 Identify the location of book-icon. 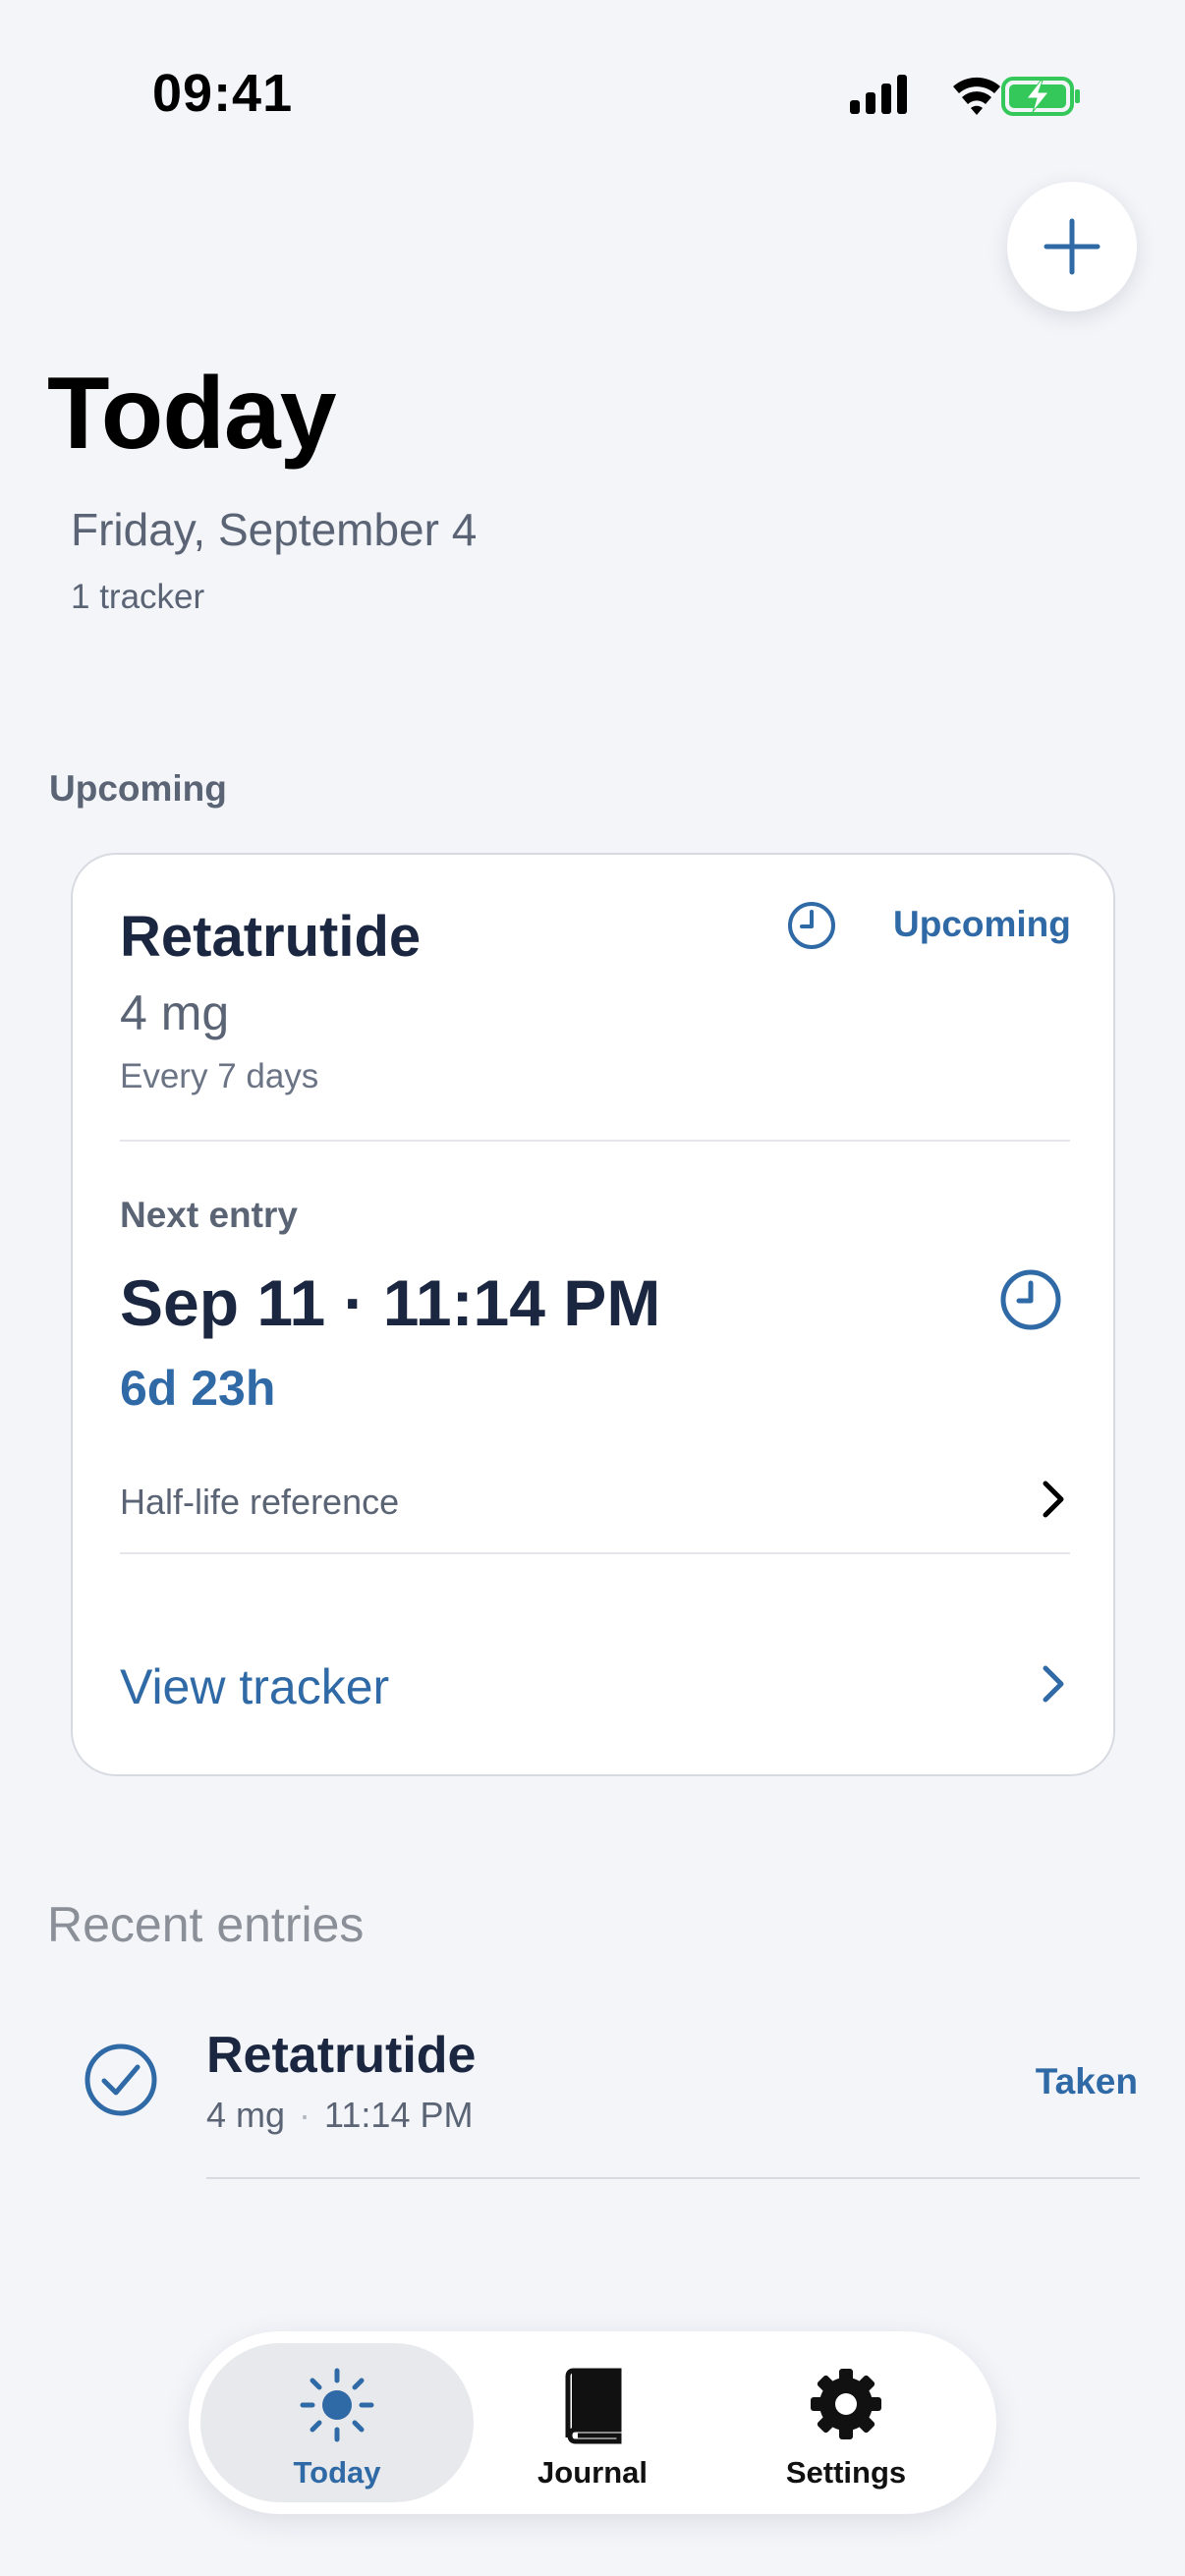
(592, 2408).